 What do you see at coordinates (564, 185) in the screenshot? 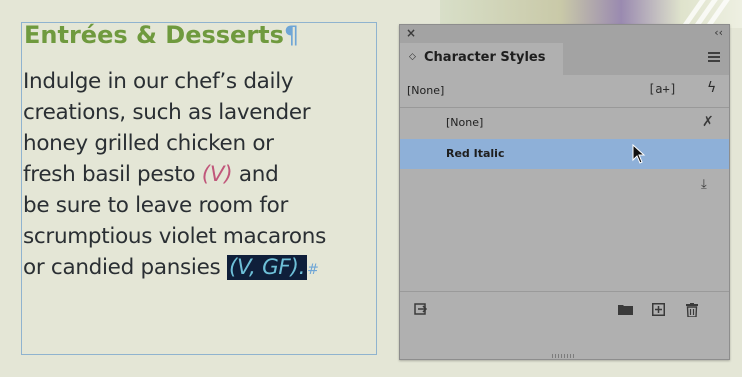
I see `style-row-empty: ⤓` at bounding box center [564, 185].